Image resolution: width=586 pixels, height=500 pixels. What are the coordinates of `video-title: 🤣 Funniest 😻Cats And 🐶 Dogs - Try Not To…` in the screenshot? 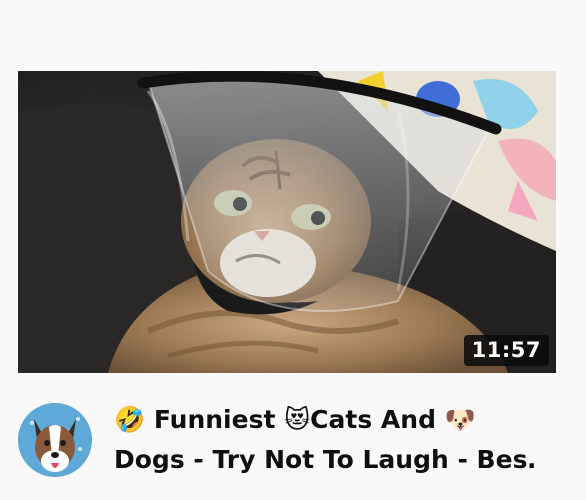 It's located at (324, 440).